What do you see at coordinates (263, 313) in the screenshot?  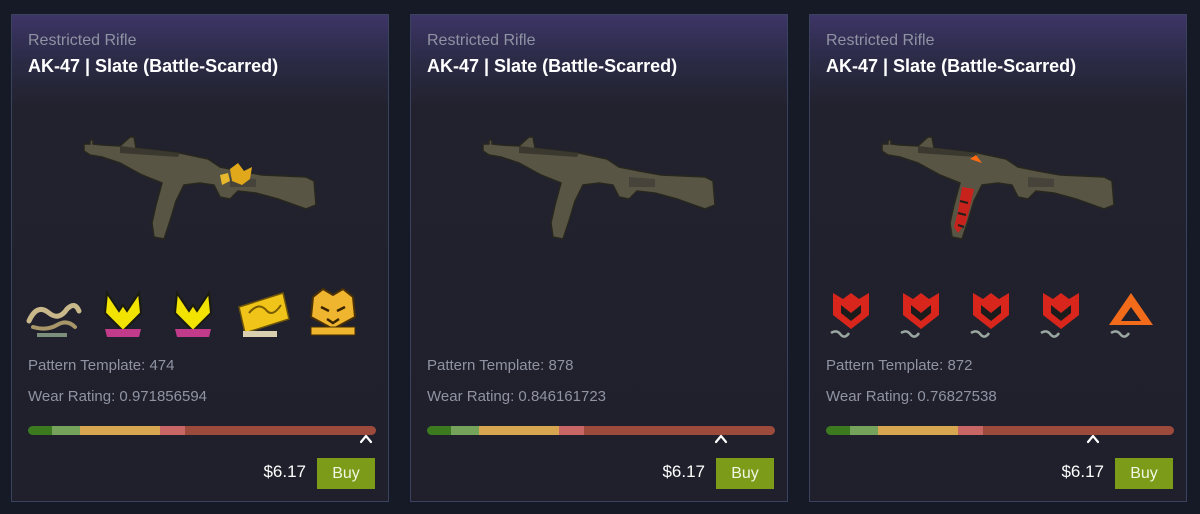 I see `champion-banner-sticker-icon` at bounding box center [263, 313].